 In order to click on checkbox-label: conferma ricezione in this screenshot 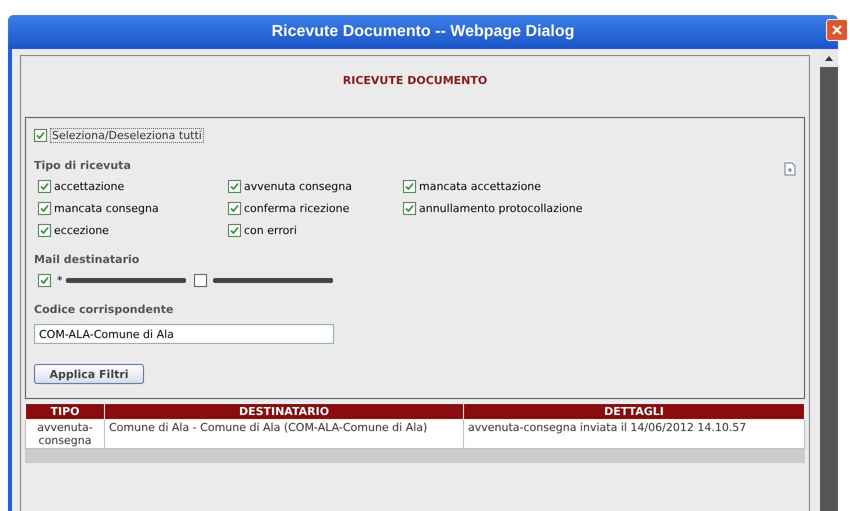, I will do `click(297, 208)`.